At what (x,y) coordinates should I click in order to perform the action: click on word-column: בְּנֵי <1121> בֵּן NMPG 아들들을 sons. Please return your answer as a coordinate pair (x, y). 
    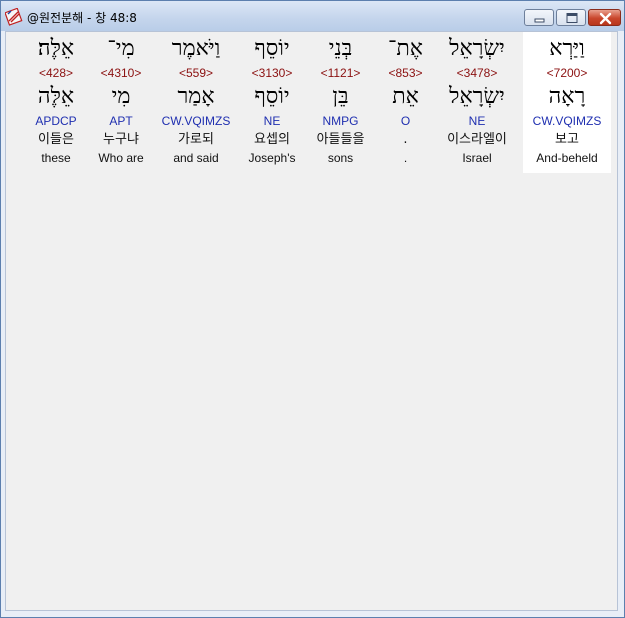
    Looking at the image, I should click on (340, 102).